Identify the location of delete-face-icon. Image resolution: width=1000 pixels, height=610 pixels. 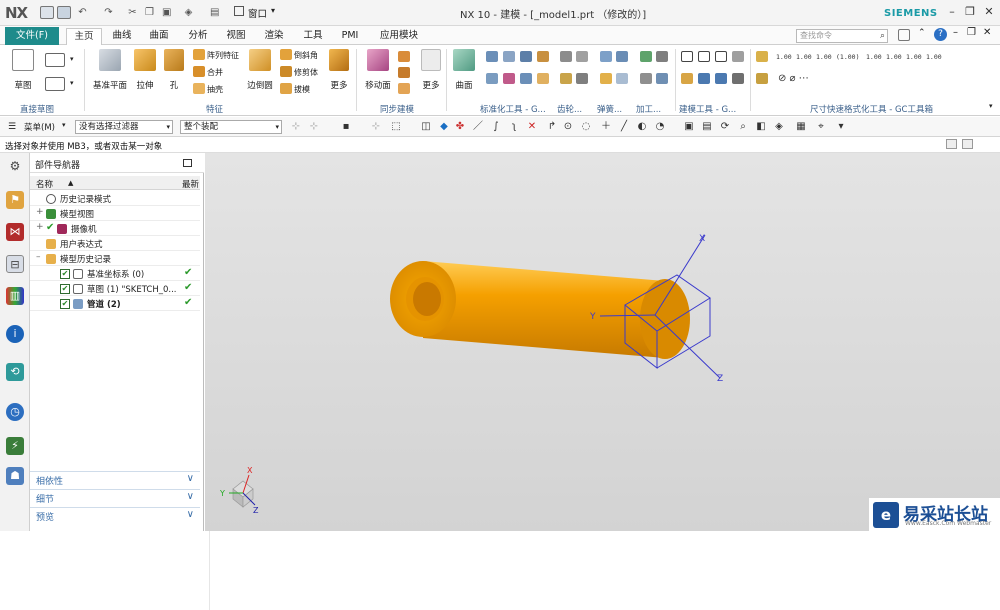
(404, 88).